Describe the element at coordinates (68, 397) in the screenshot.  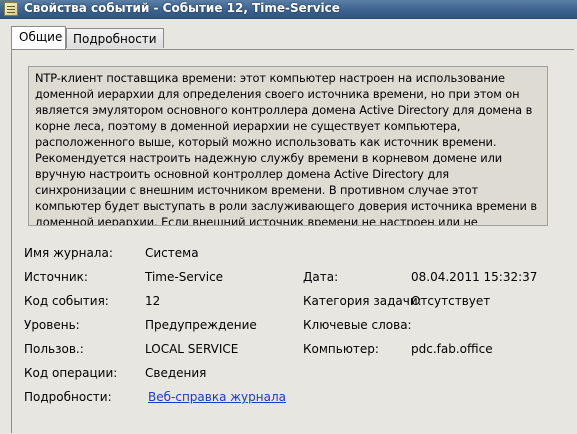
I see `more-info-label: Подробности:` at that location.